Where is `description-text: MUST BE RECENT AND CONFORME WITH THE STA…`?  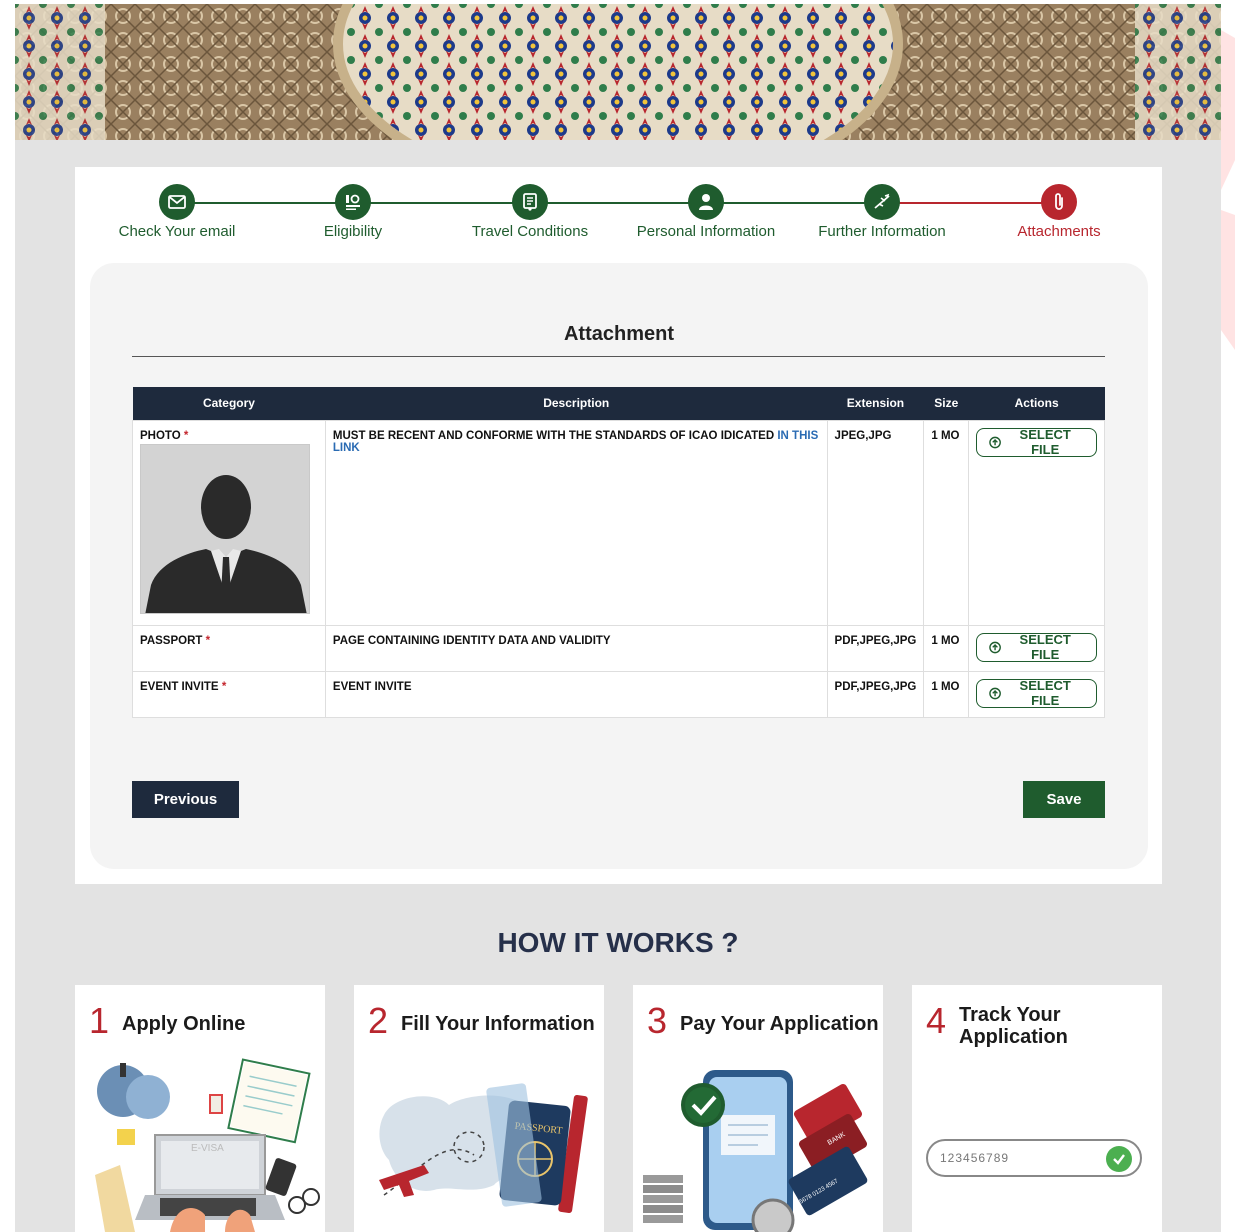 description-text: MUST BE RECENT AND CONFORME WITH THE STA… is located at coordinates (553, 435).